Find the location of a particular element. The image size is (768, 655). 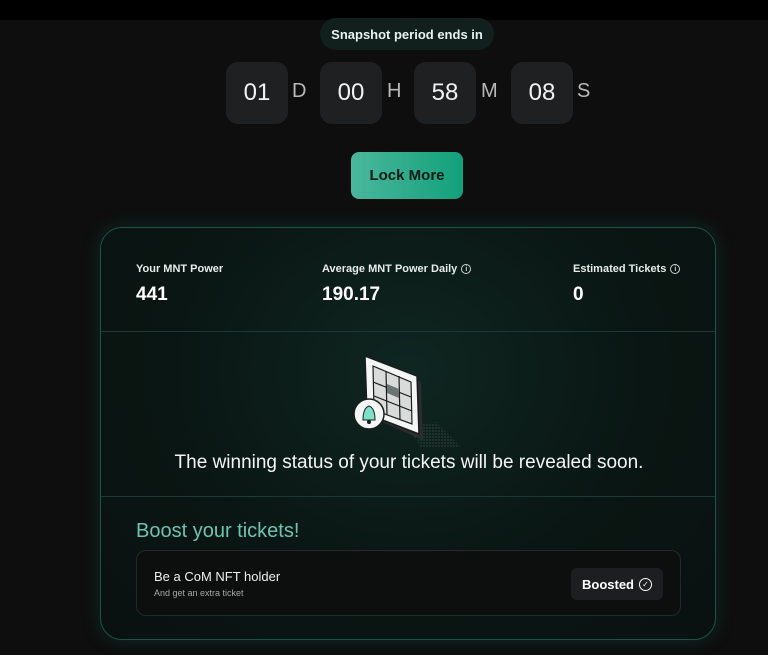

stat-mnt-power: Your MNT Power 441 is located at coordinates (179, 284).